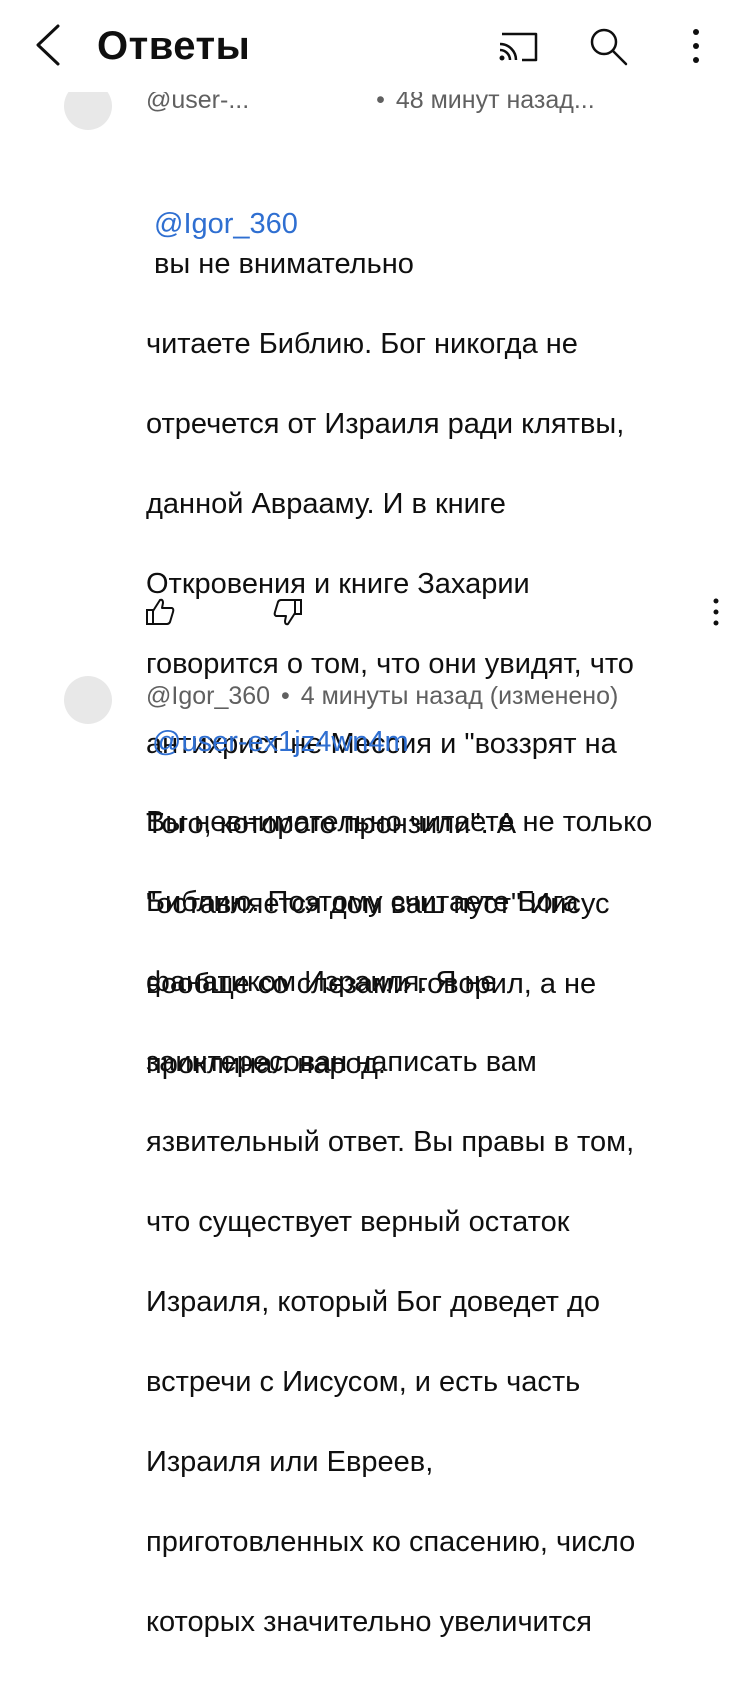  What do you see at coordinates (174, 46) in the screenshot?
I see `page-title: Ответы` at bounding box center [174, 46].